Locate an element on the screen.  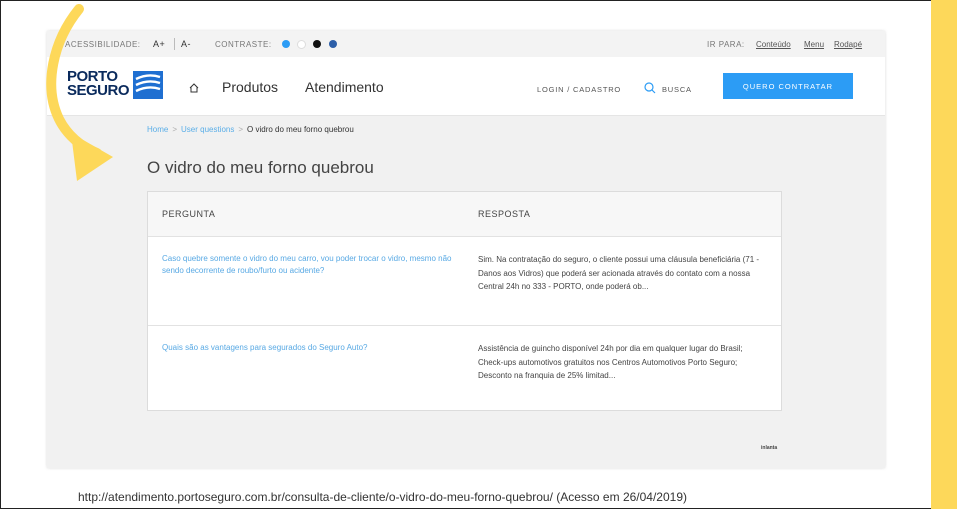
signature: inlanta is located at coordinates (769, 448).